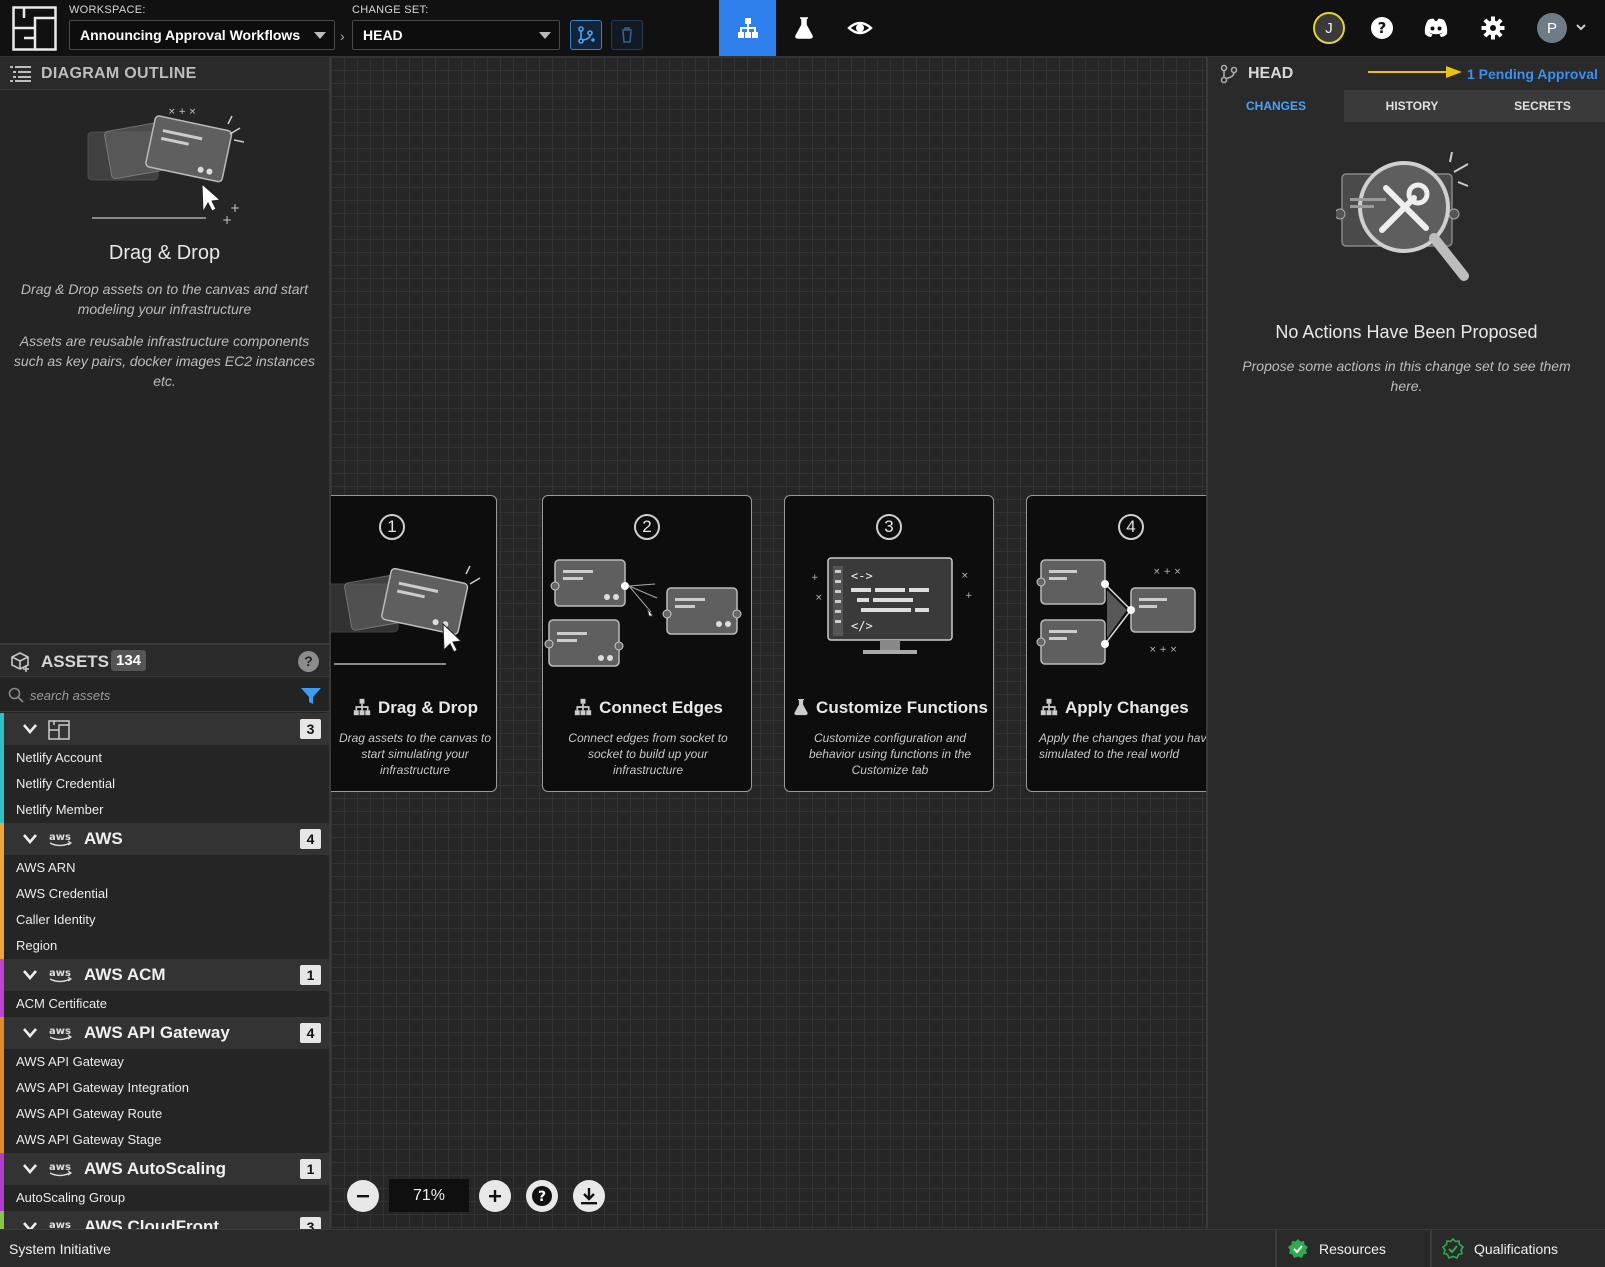 This screenshot has height=1267, width=1605. Describe the element at coordinates (202, 35) in the screenshot. I see `workspace-select: Announcing Approval Workflows` at that location.